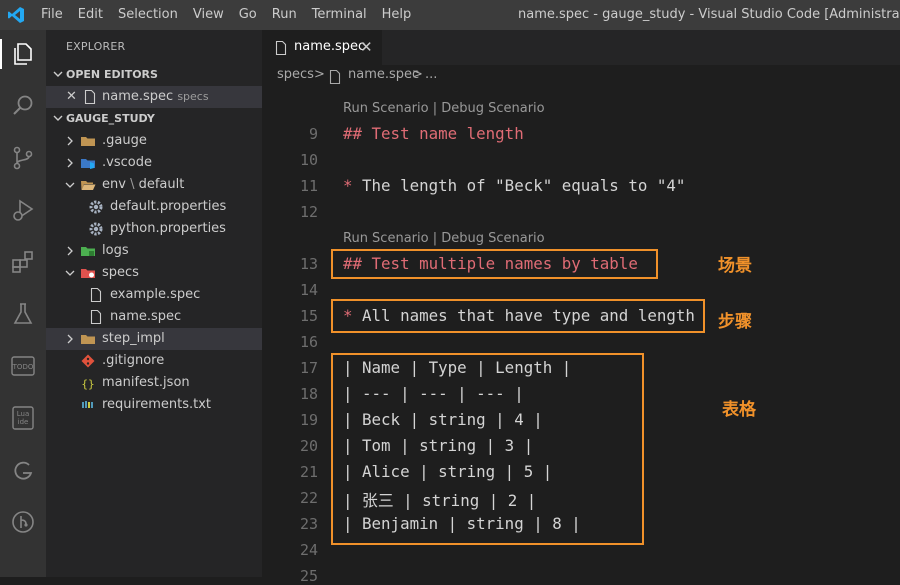 This screenshot has height=585, width=900. I want to click on breadcrumb-folder: specs, so click(295, 74).